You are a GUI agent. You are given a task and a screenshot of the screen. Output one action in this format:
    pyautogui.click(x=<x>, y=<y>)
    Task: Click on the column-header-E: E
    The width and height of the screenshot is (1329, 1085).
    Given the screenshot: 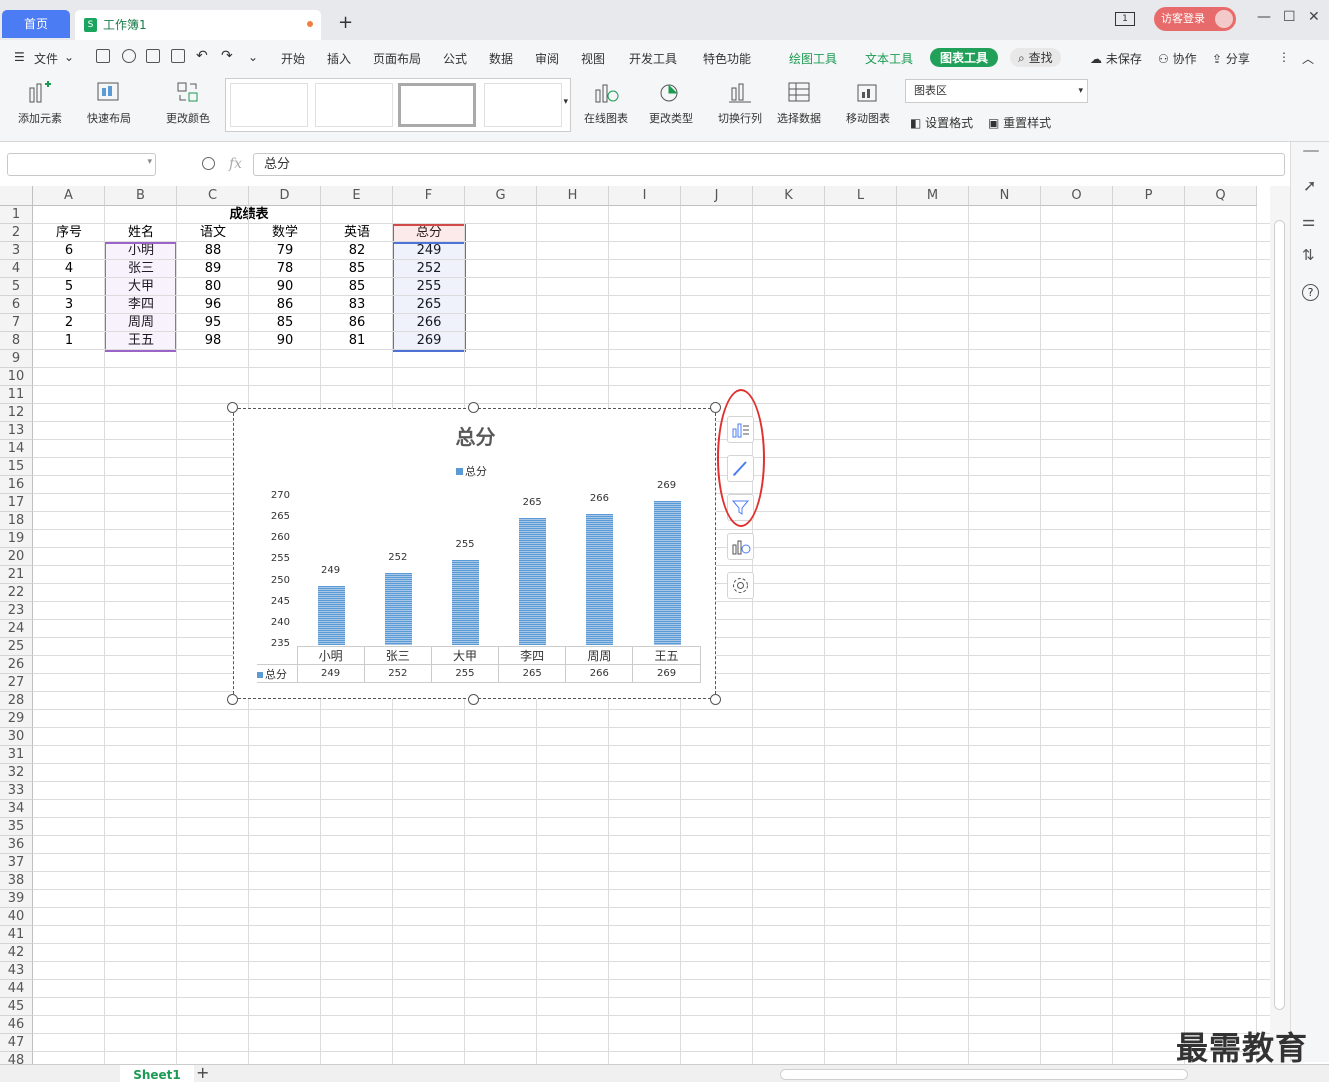 What is the action you would take?
    pyautogui.click(x=357, y=196)
    